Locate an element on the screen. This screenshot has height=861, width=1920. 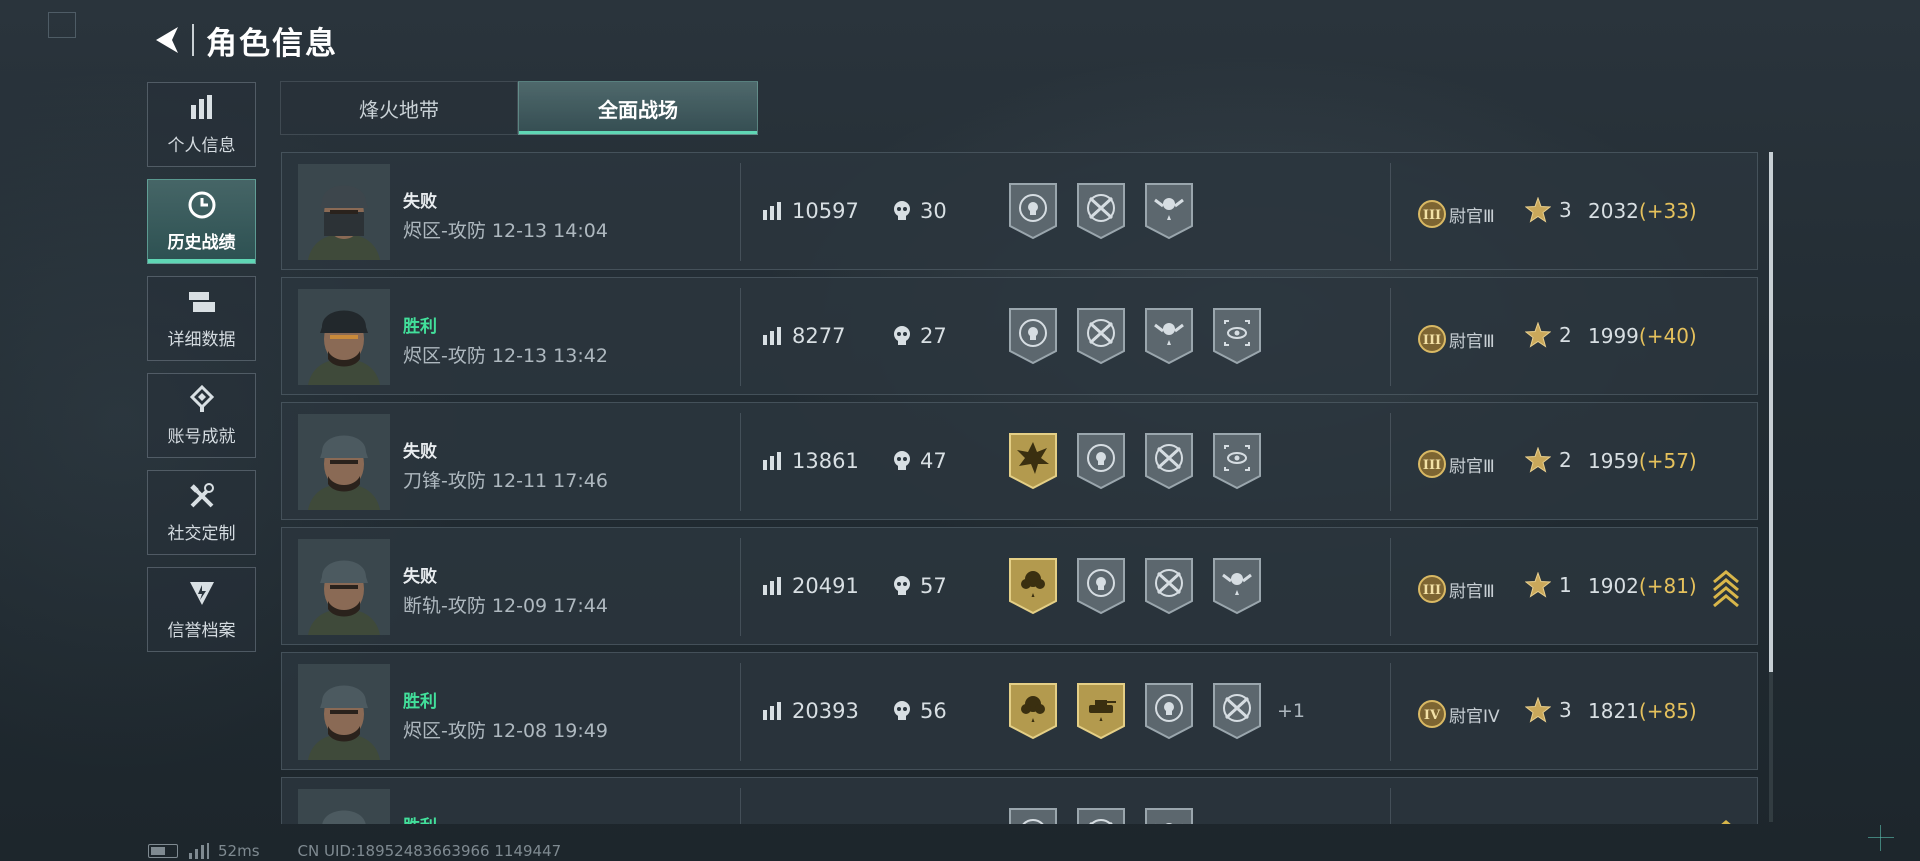
rank-points: 1821(+85) is located at coordinates (1642, 711).